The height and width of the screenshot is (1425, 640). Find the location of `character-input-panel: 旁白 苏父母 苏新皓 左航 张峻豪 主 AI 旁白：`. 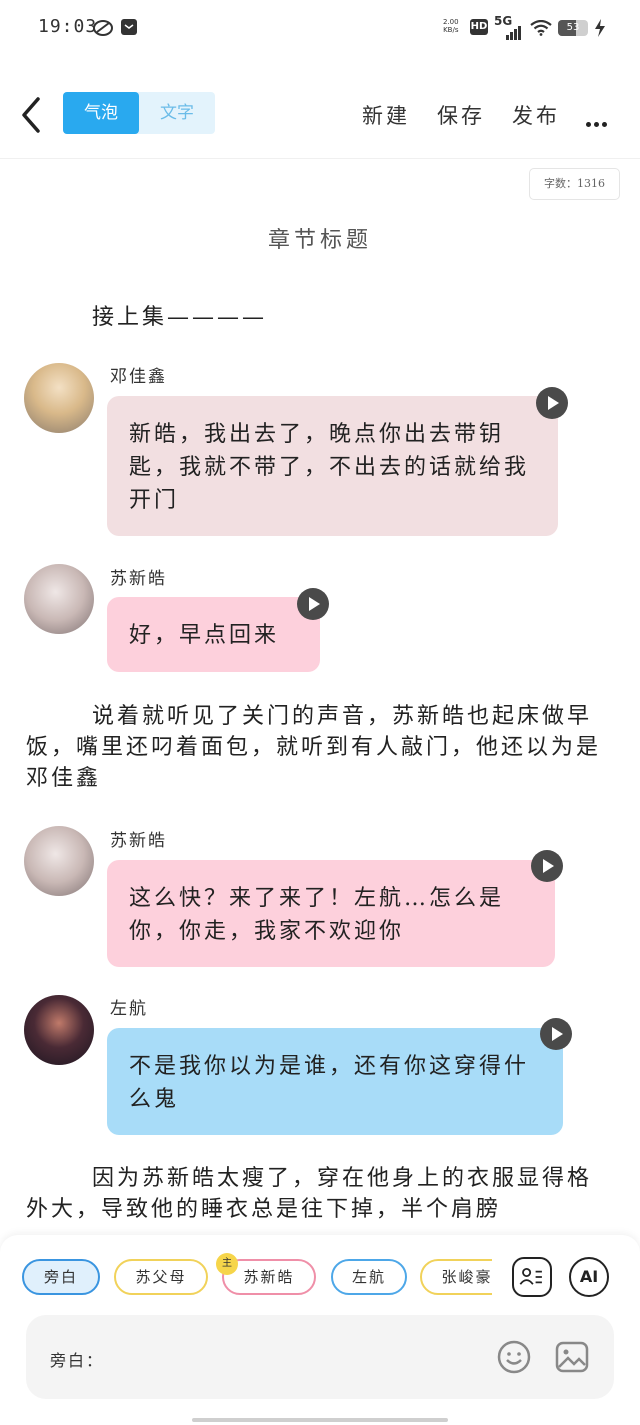

character-input-panel: 旁白 苏父母 苏新皓 左航 张峻豪 主 AI 旁白： is located at coordinates (320, 1330).